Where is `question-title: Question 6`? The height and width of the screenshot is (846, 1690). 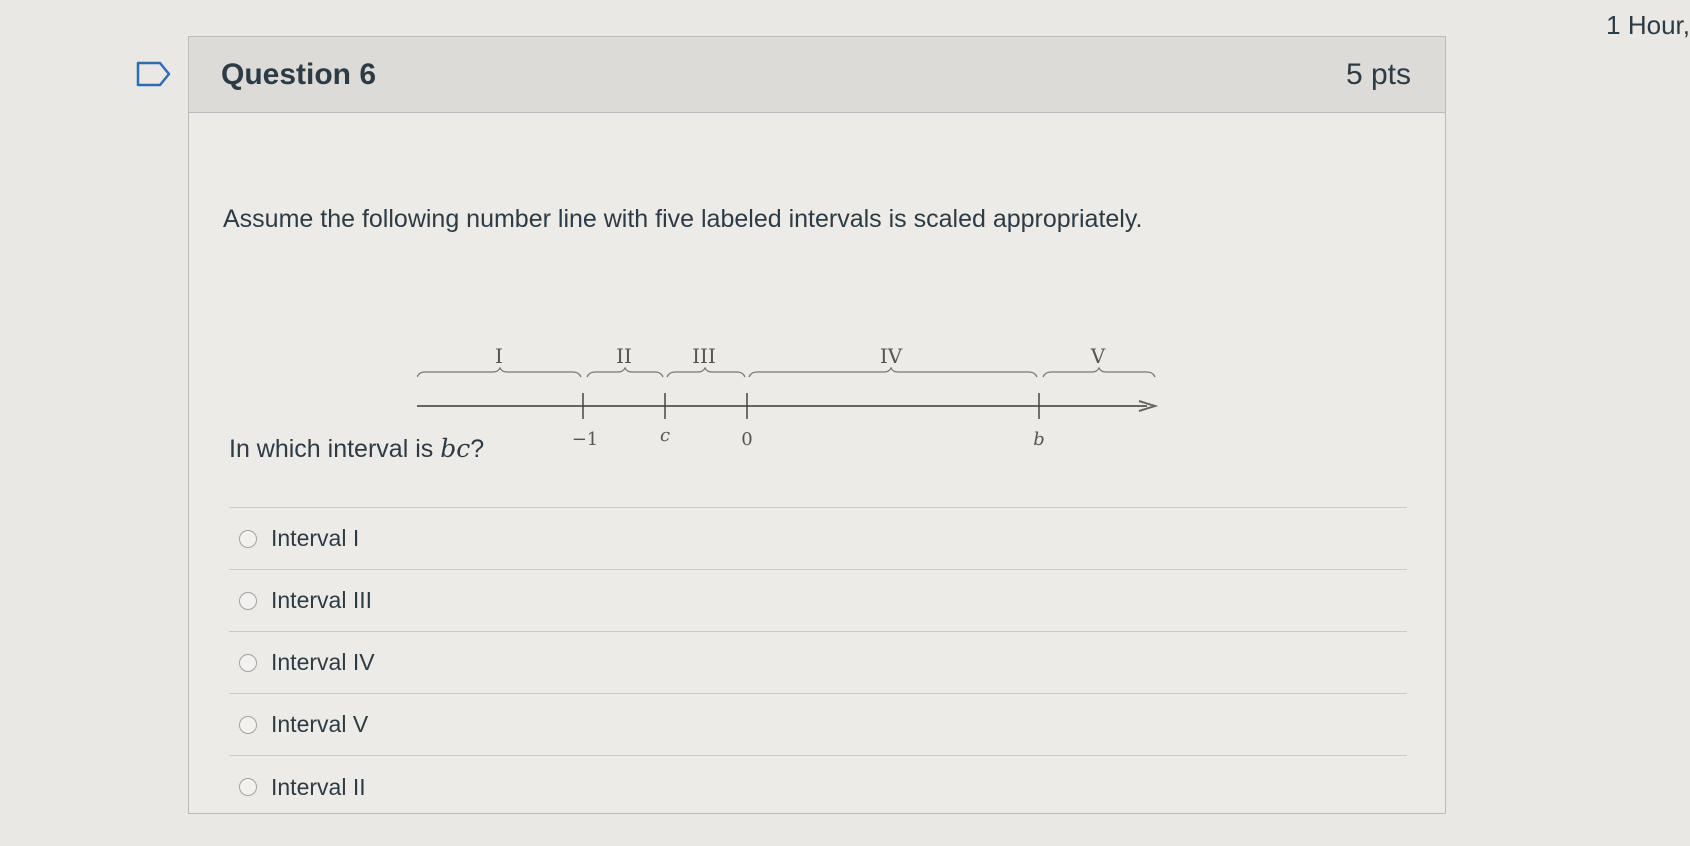
question-title: Question 6 is located at coordinates (299, 74).